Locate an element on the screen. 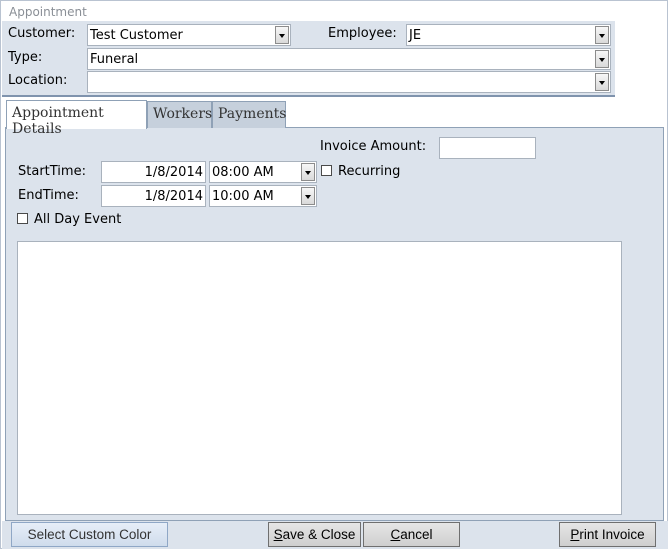  customer-combobox: Test Customer is located at coordinates (189, 35).